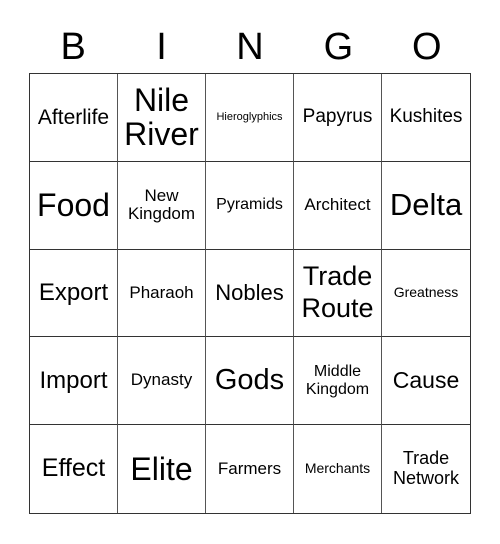 Image resolution: width=500 pixels, height=544 pixels. Describe the element at coordinates (162, 381) in the screenshot. I see `bingo-cell: Dynasty` at that location.